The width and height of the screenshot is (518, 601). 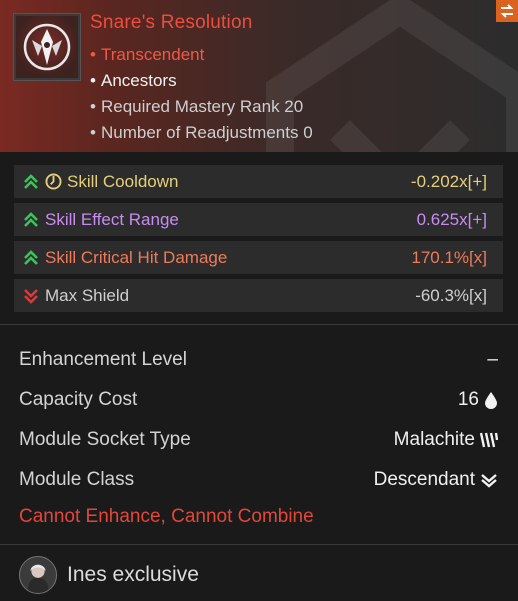 What do you see at coordinates (123, 181) in the screenshot?
I see `stat-name: Skill Cooldown` at bounding box center [123, 181].